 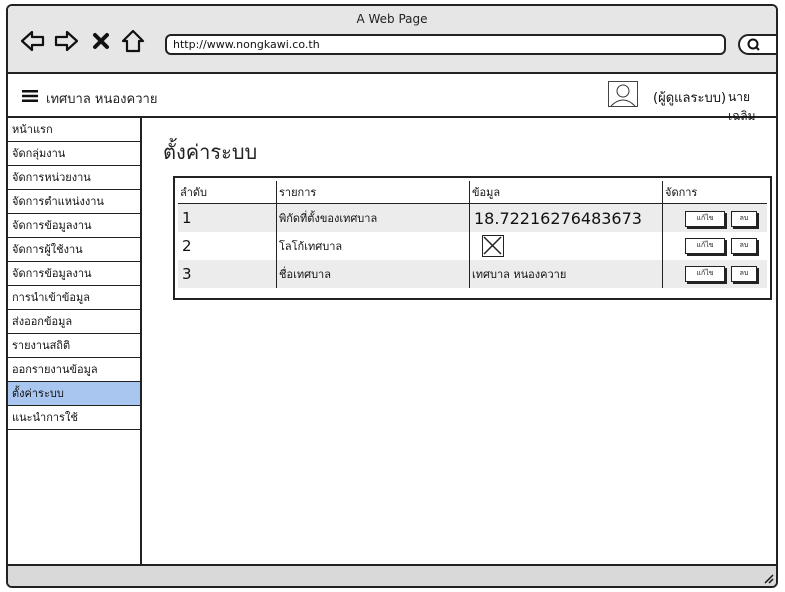 I want to click on header-no: ลำดับ, so click(x=227, y=192).